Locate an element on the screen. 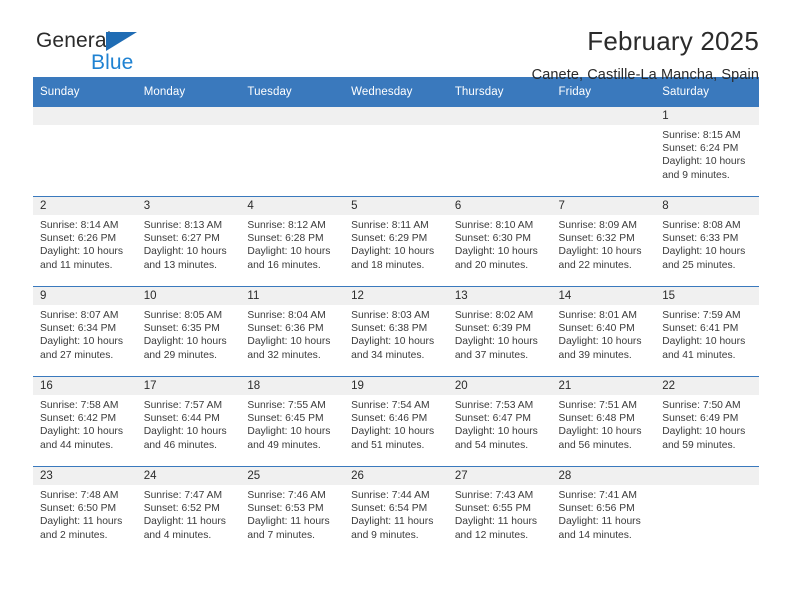 This screenshot has width=792, height=612. sunset-text: Sunset: 6:34 PM is located at coordinates (78, 329).